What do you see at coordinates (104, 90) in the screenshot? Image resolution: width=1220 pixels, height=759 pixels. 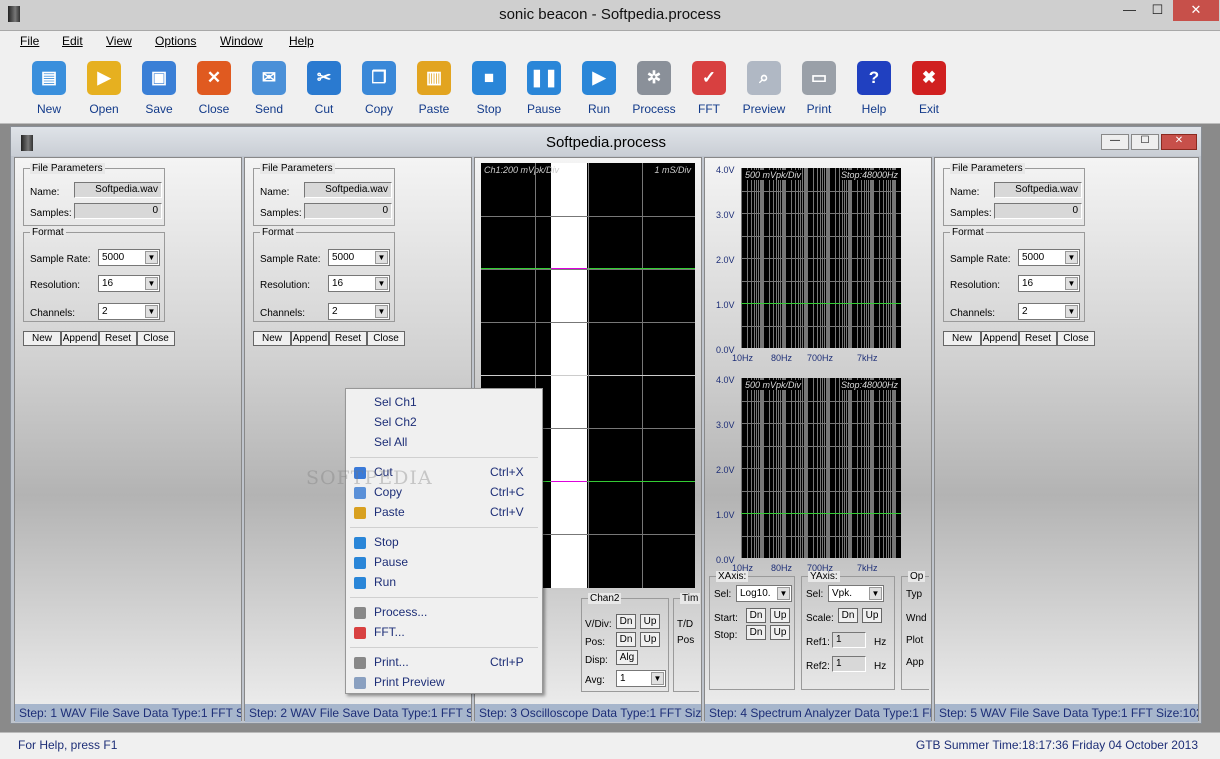 I see `open-button: ▶ Open` at bounding box center [104, 90].